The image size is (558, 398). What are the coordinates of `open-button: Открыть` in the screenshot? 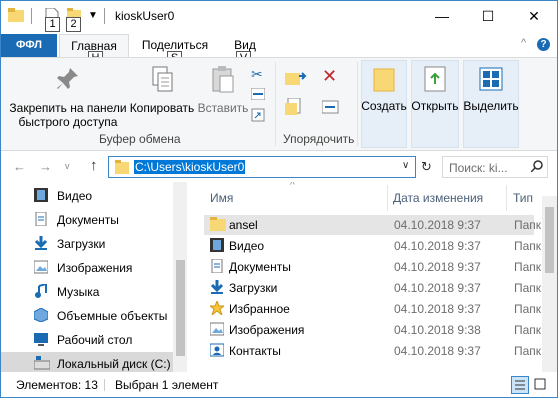 It's located at (435, 89).